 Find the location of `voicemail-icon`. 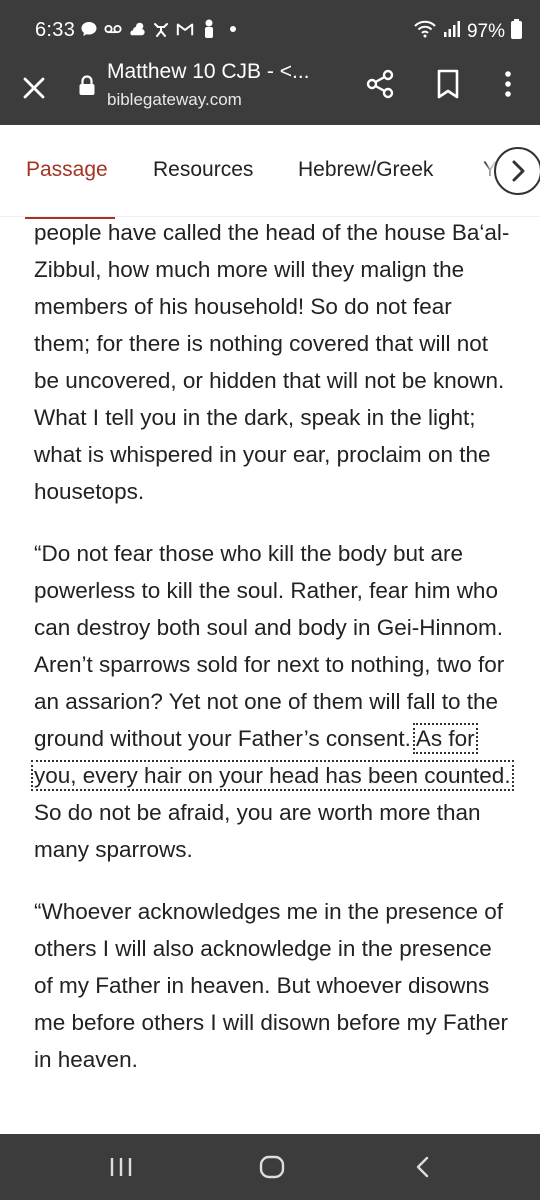

voicemail-icon is located at coordinates (113, 29).